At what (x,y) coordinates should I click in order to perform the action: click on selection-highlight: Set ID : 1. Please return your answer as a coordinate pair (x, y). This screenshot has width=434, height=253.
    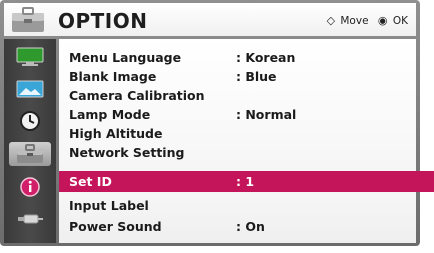
    Looking at the image, I should click on (246, 181).